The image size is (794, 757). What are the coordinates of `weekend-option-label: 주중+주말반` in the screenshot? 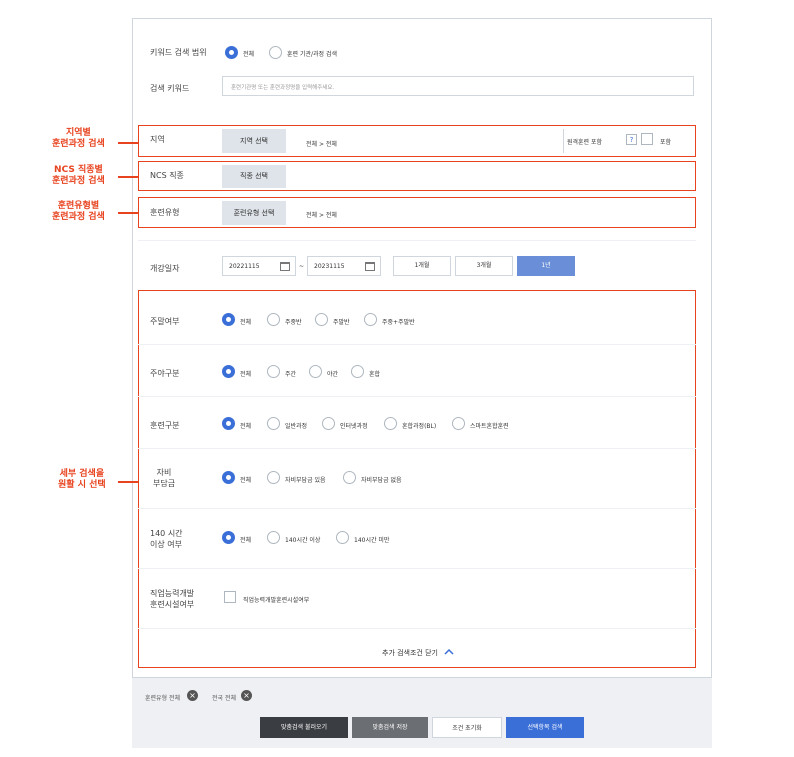 It's located at (398, 322).